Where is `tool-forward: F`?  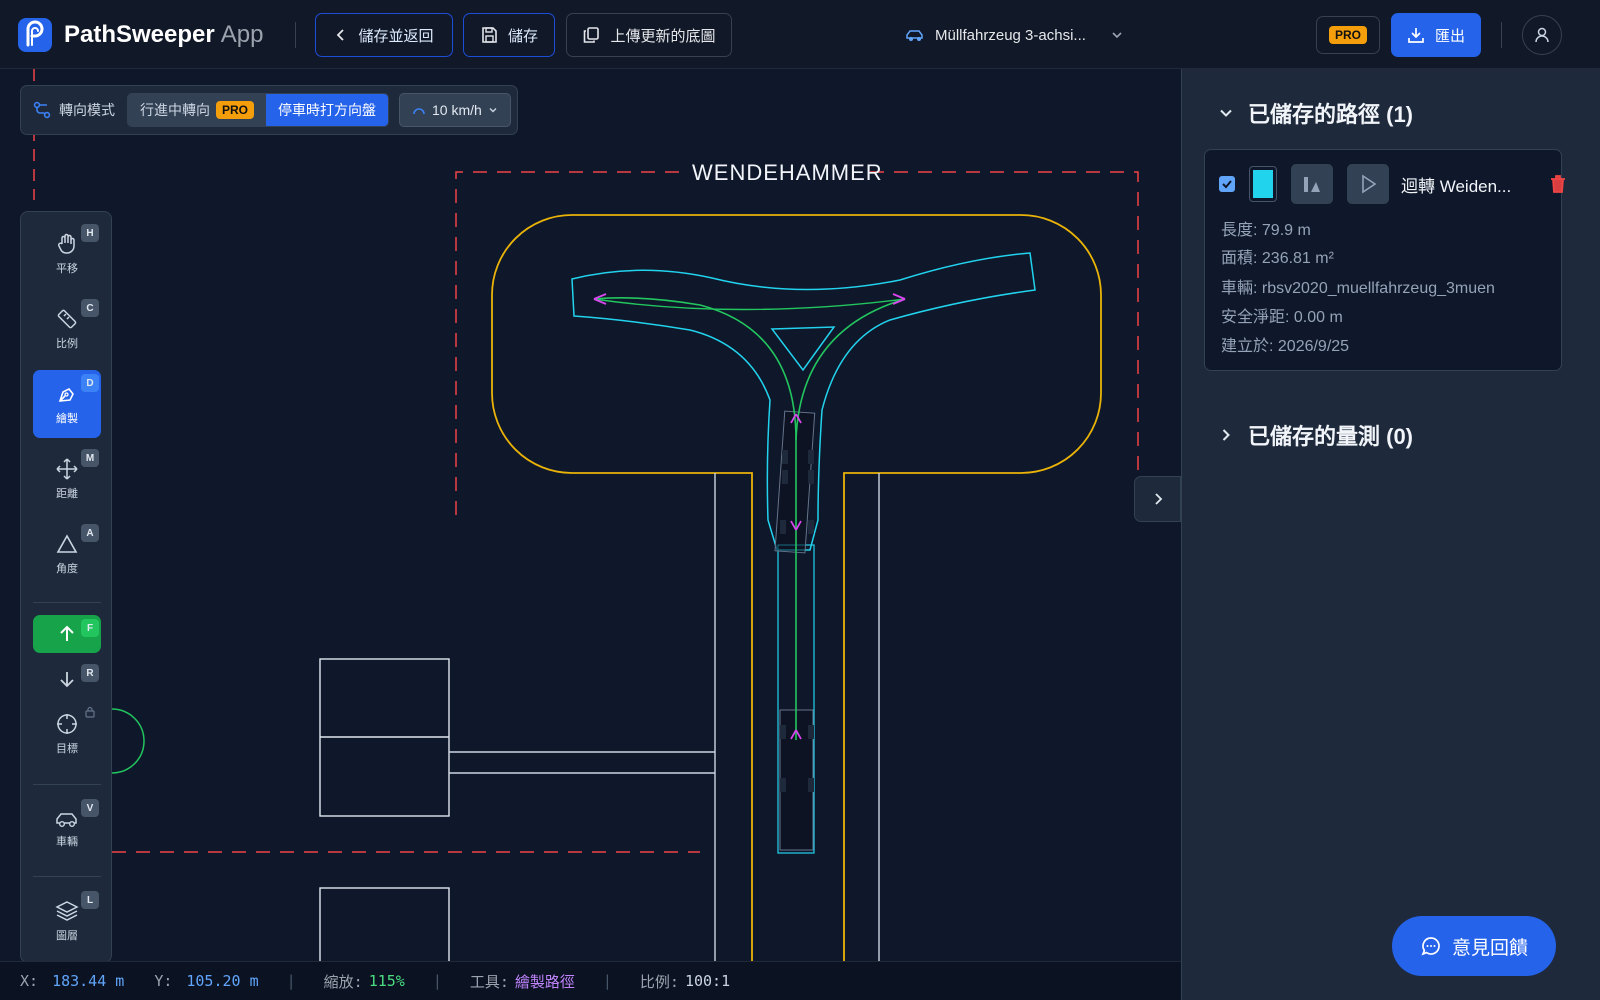
tool-forward: F is located at coordinates (67, 634).